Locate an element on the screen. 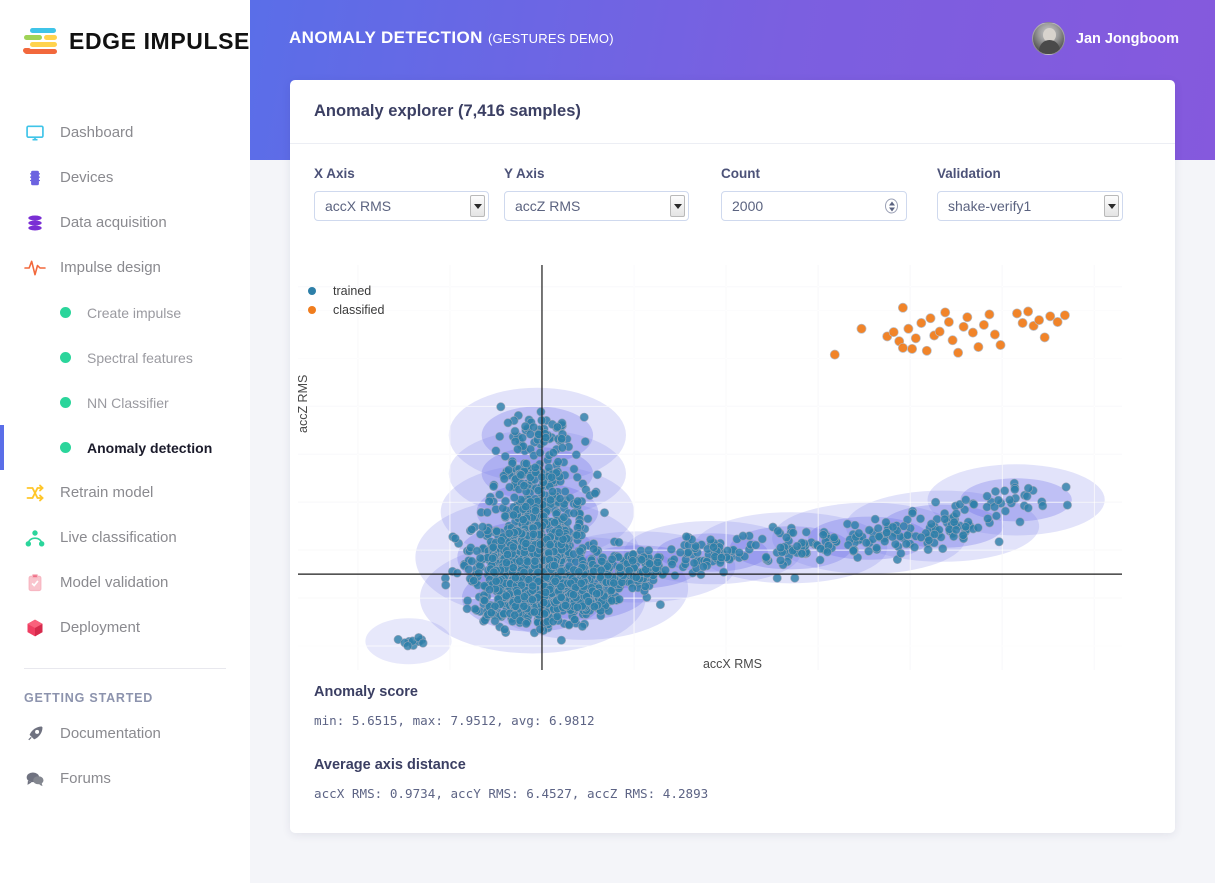  sidebar-item-impulse-design: Impulse design is located at coordinates (125, 267).